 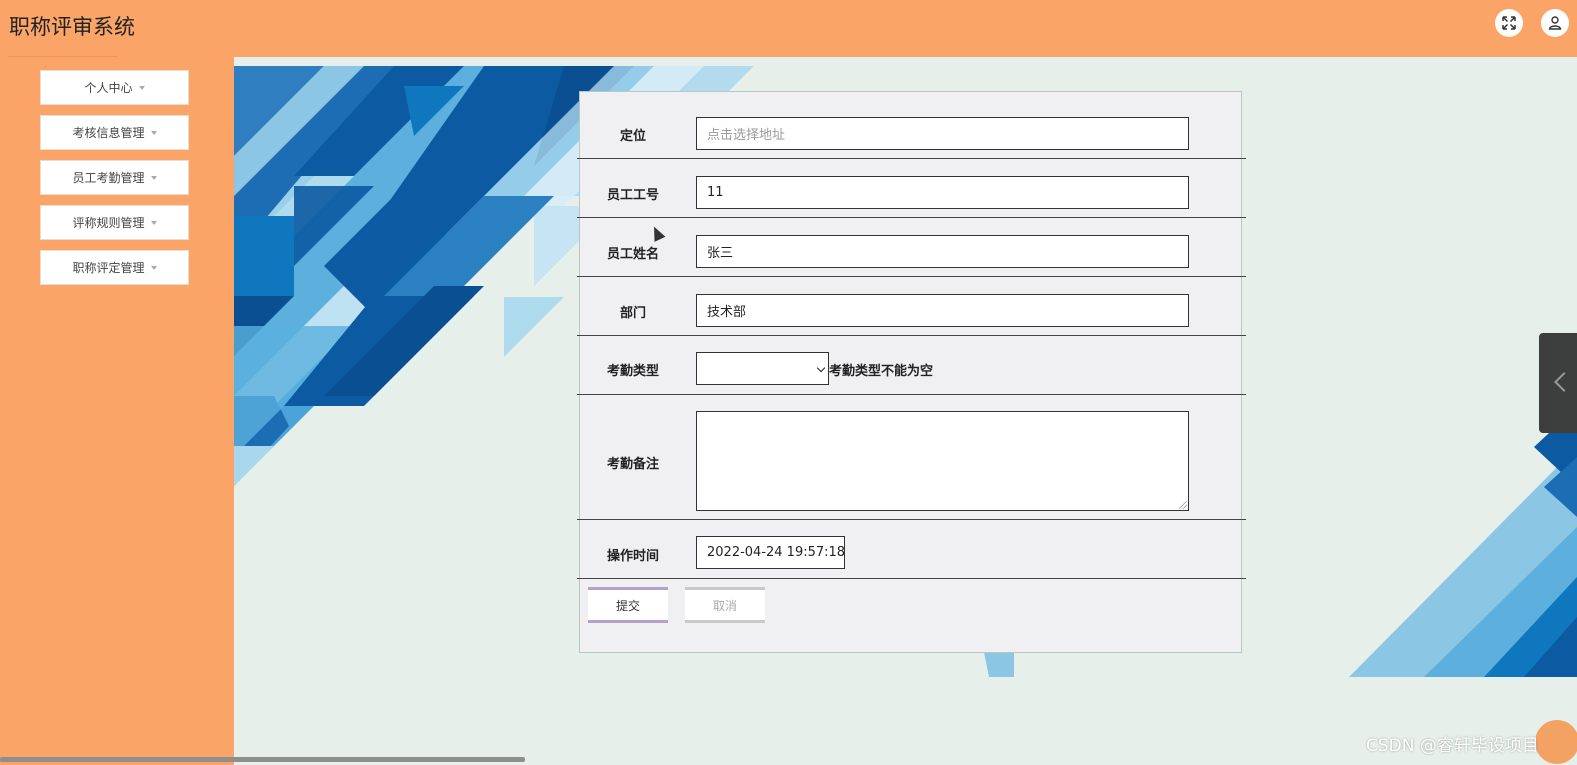 What do you see at coordinates (72, 27) in the screenshot?
I see `app-title: 职称评审系统` at bounding box center [72, 27].